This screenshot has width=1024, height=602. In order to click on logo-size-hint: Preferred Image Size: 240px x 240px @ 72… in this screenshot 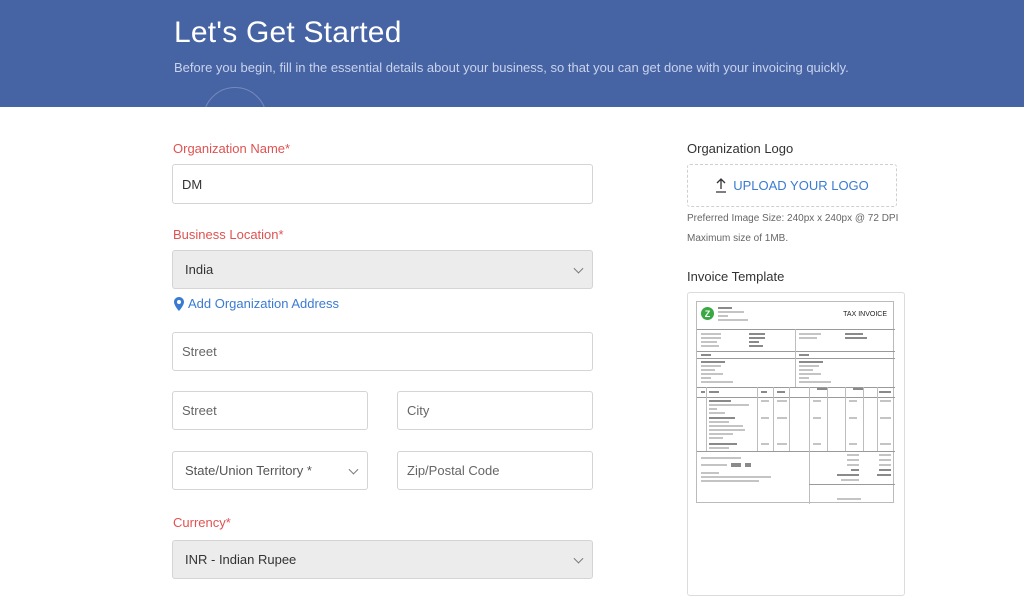, I will do `click(793, 218)`.